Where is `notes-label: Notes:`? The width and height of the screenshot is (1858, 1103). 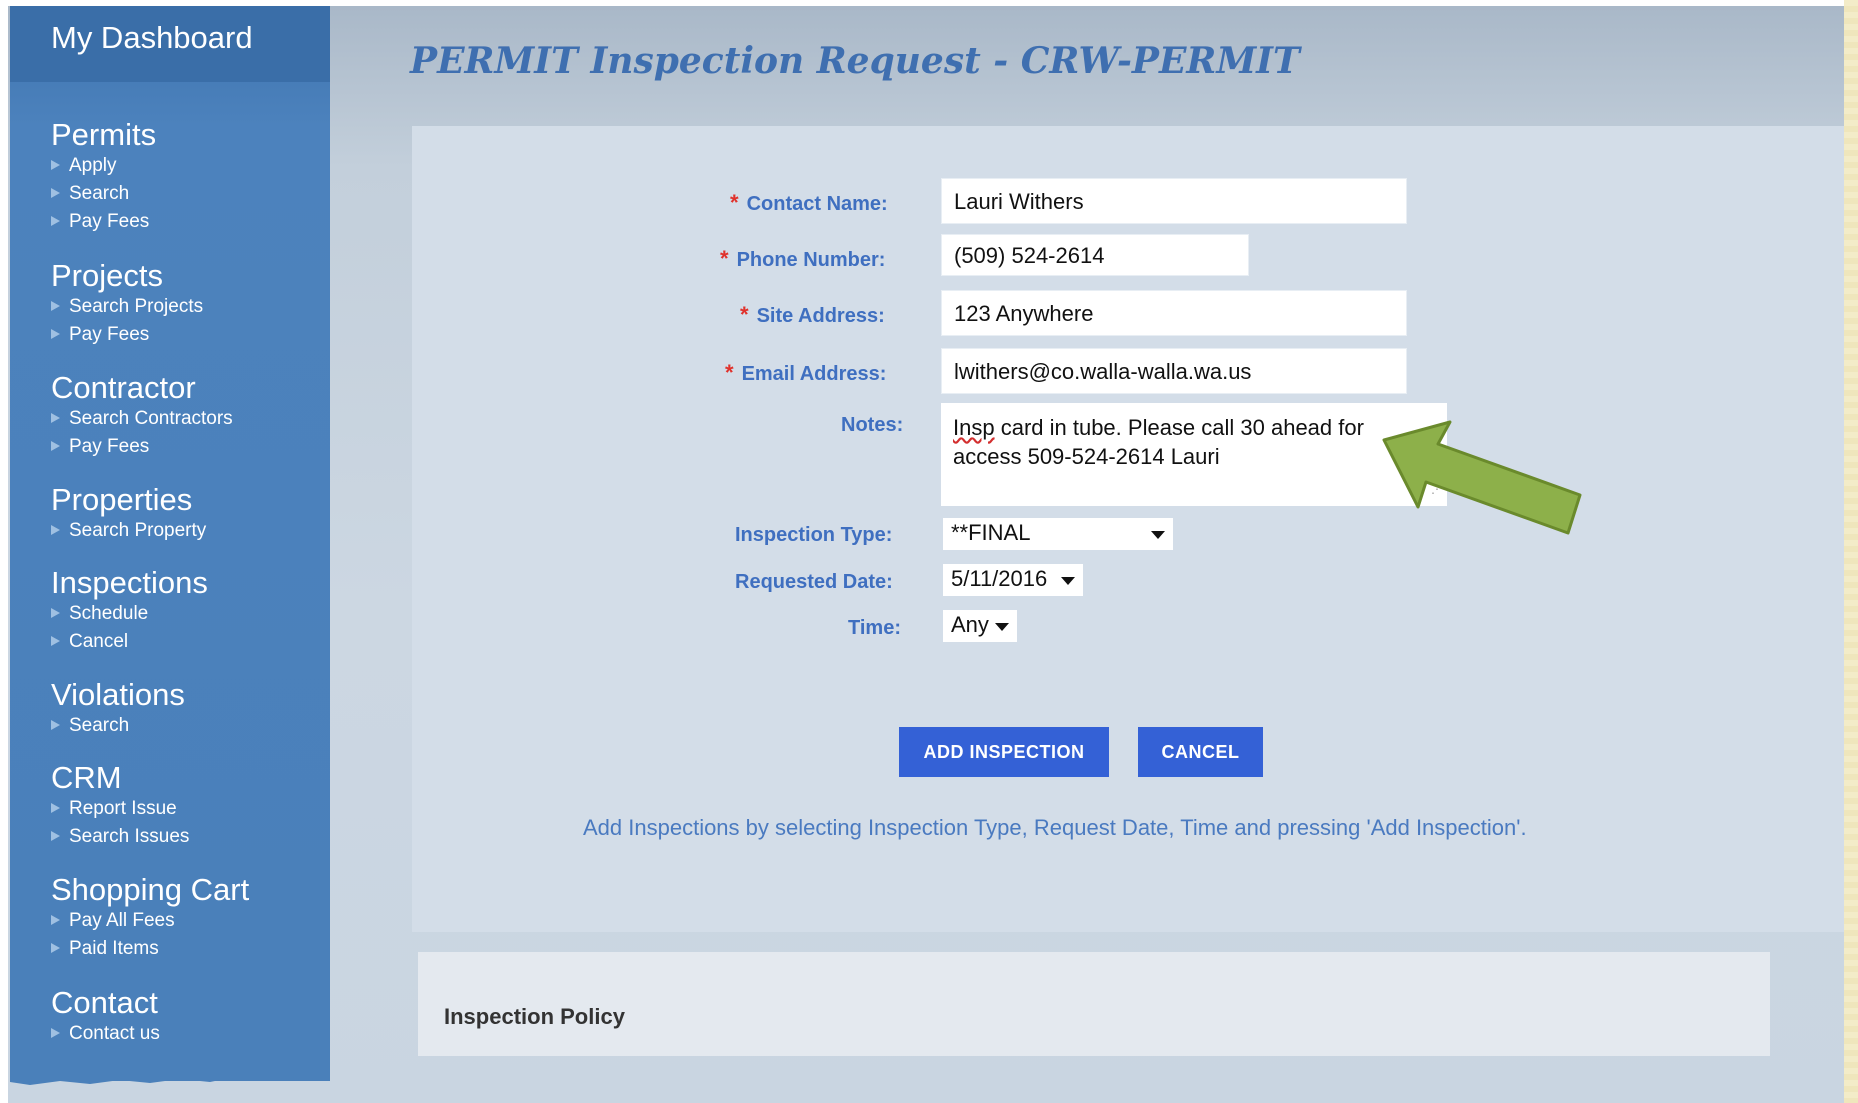 notes-label: Notes: is located at coordinates (872, 425).